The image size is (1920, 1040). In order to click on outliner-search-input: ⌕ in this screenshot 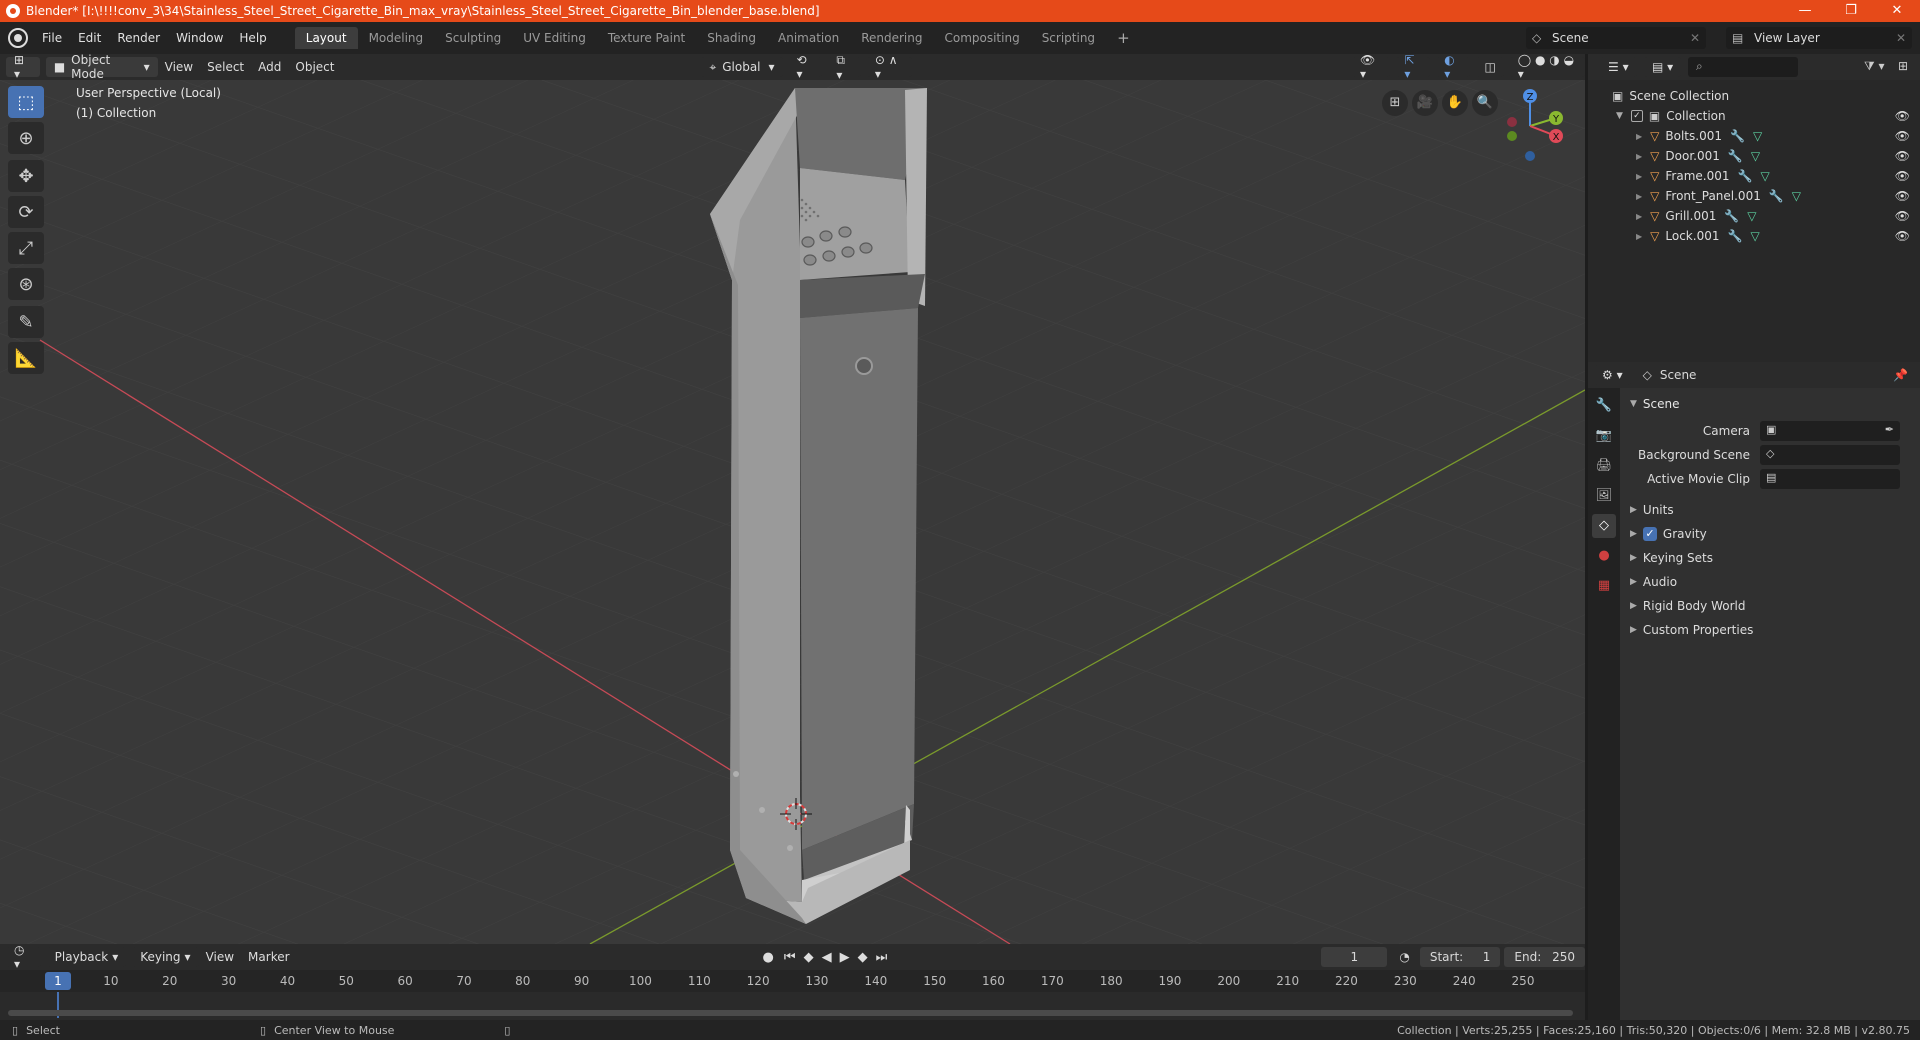, I will do `click(1743, 67)`.